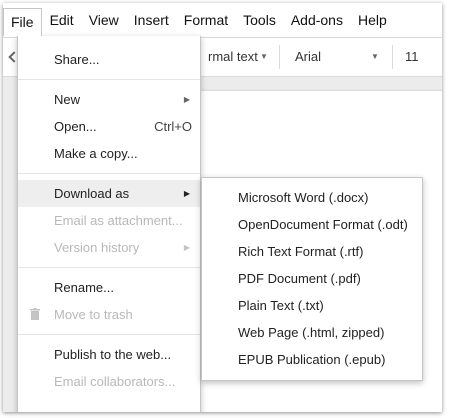 This screenshot has width=449, height=418. I want to click on download-html: Web Page (.html, zipped), so click(312, 332).